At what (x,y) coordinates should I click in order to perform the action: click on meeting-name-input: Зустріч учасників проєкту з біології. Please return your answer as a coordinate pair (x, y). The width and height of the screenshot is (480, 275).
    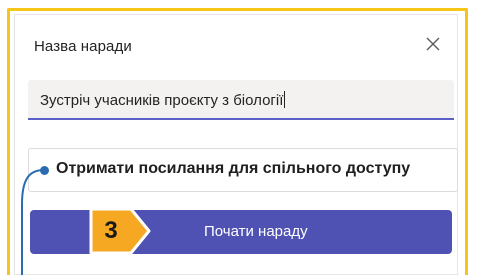
    Looking at the image, I should click on (241, 100).